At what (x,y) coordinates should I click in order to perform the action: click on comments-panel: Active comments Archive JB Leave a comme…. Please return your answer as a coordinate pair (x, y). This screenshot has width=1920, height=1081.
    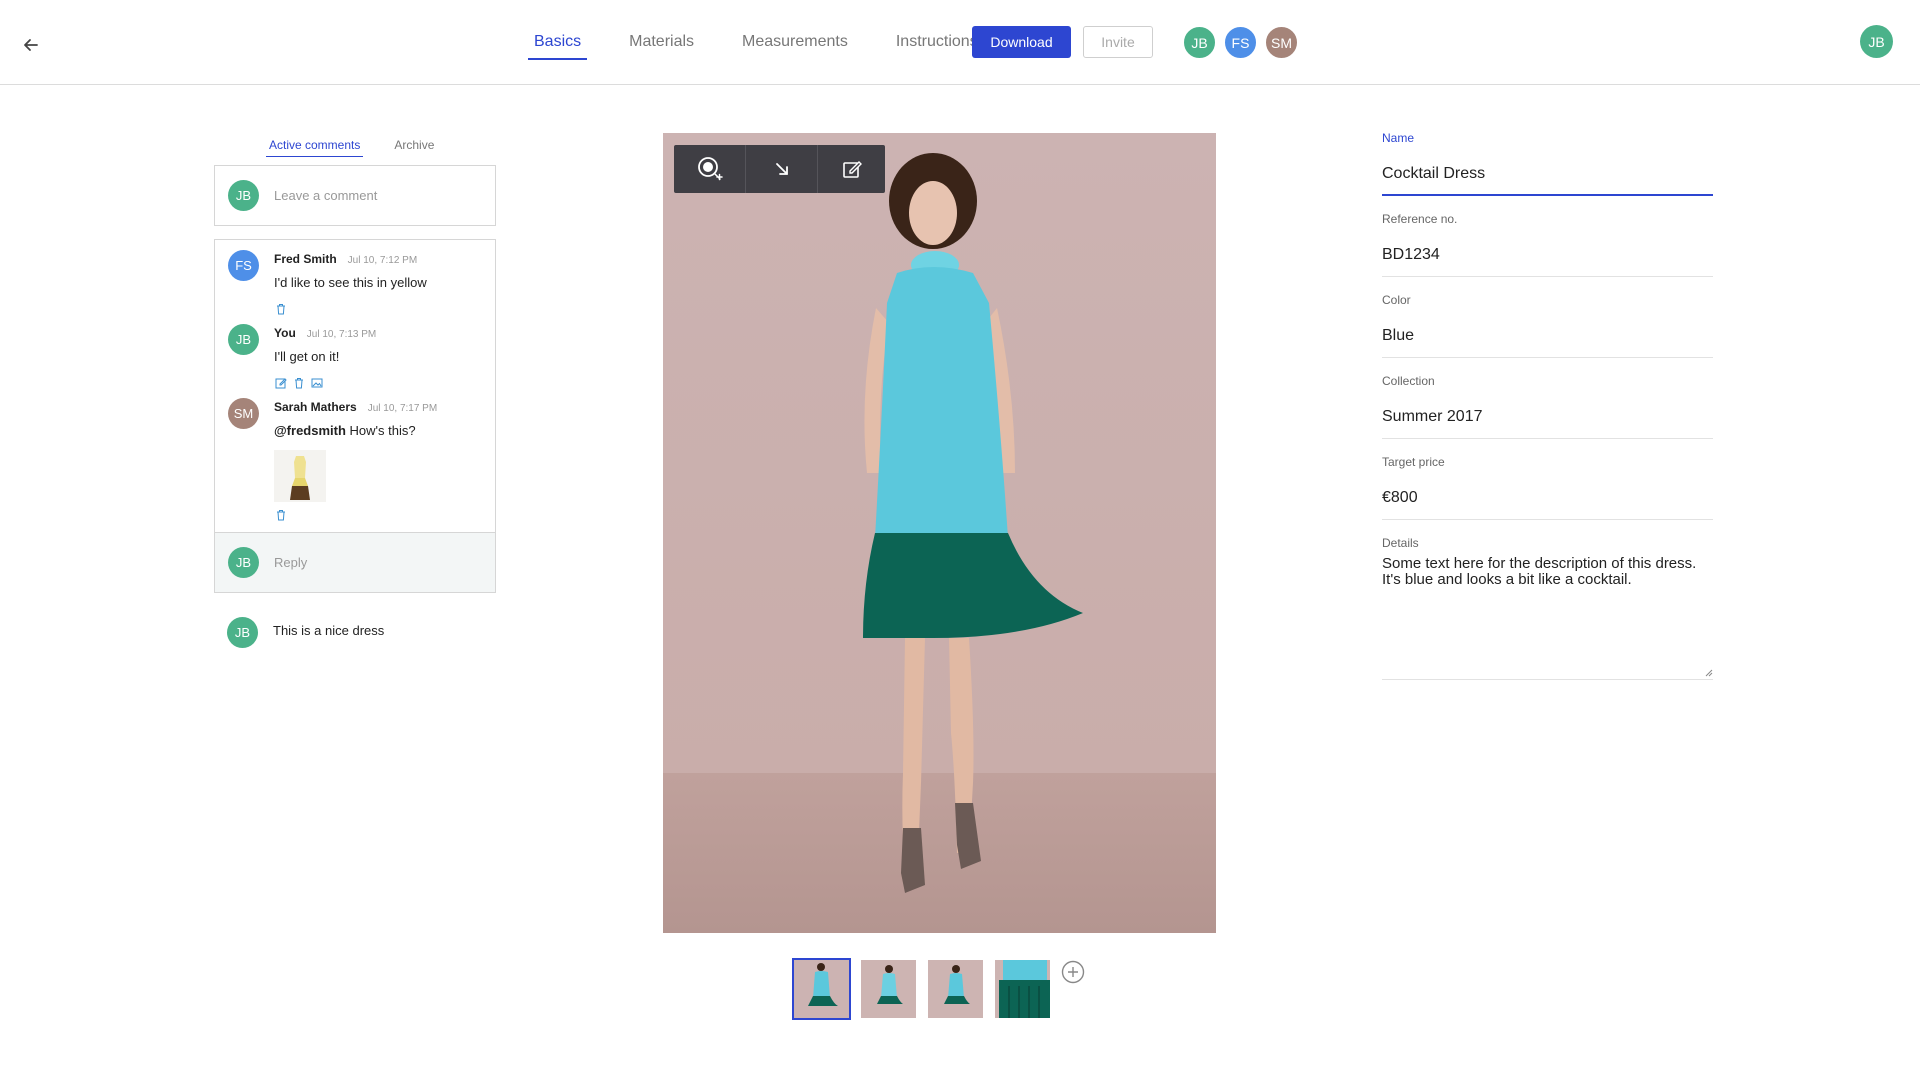
    Looking at the image, I should click on (355, 389).